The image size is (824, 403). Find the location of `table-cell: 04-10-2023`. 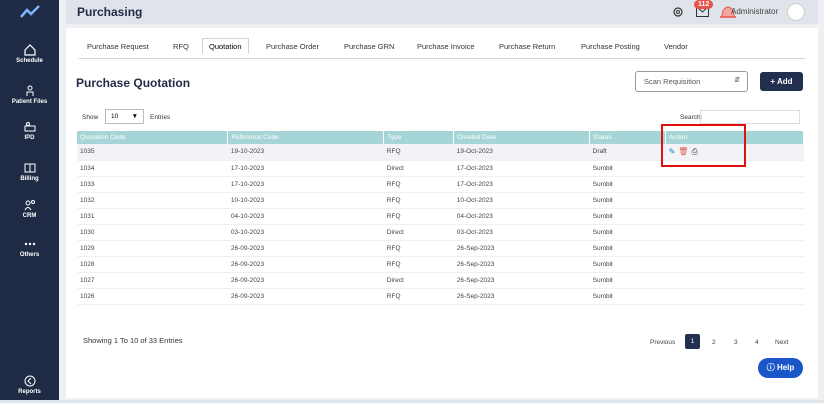

table-cell: 04-10-2023 is located at coordinates (305, 216).